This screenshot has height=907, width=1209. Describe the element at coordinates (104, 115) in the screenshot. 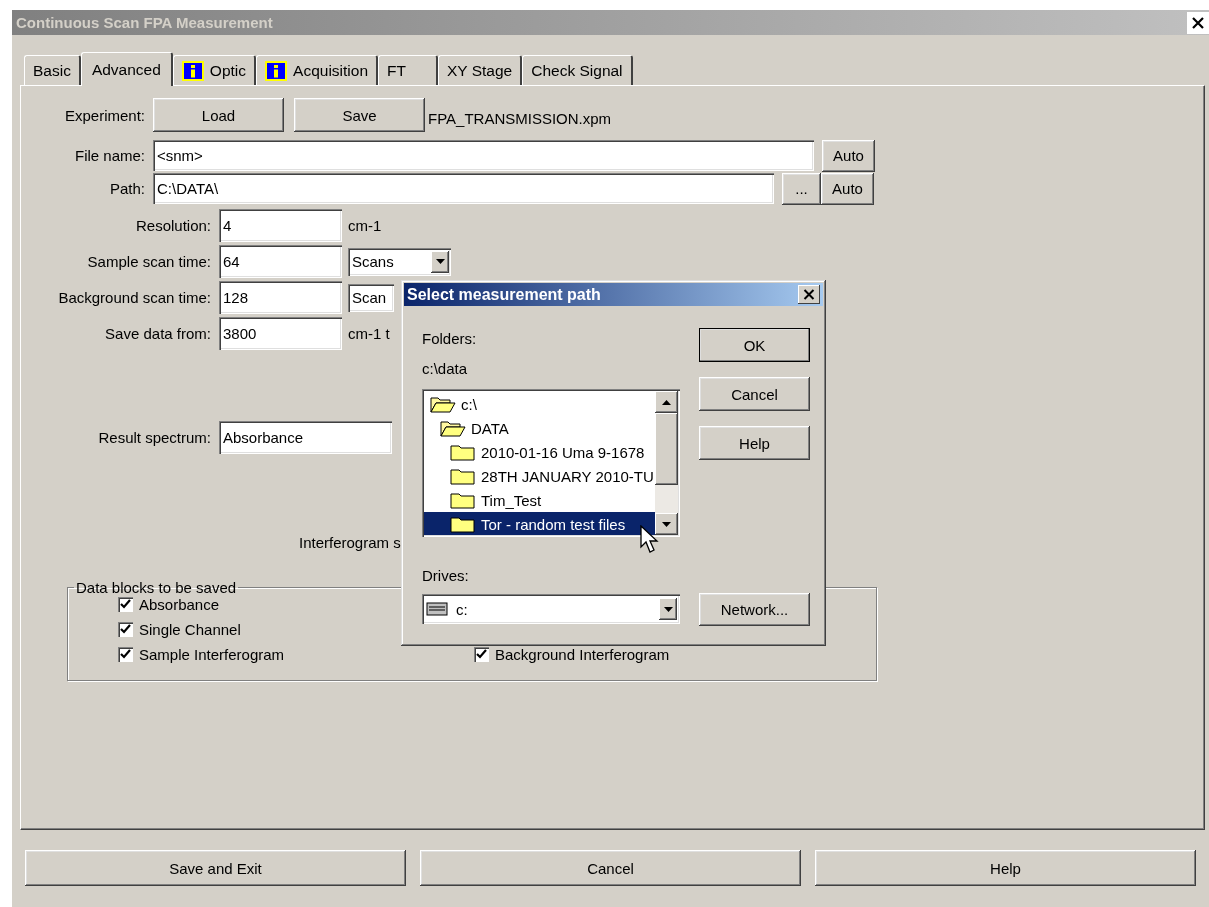

I see `field-label: Experiment:` at that location.